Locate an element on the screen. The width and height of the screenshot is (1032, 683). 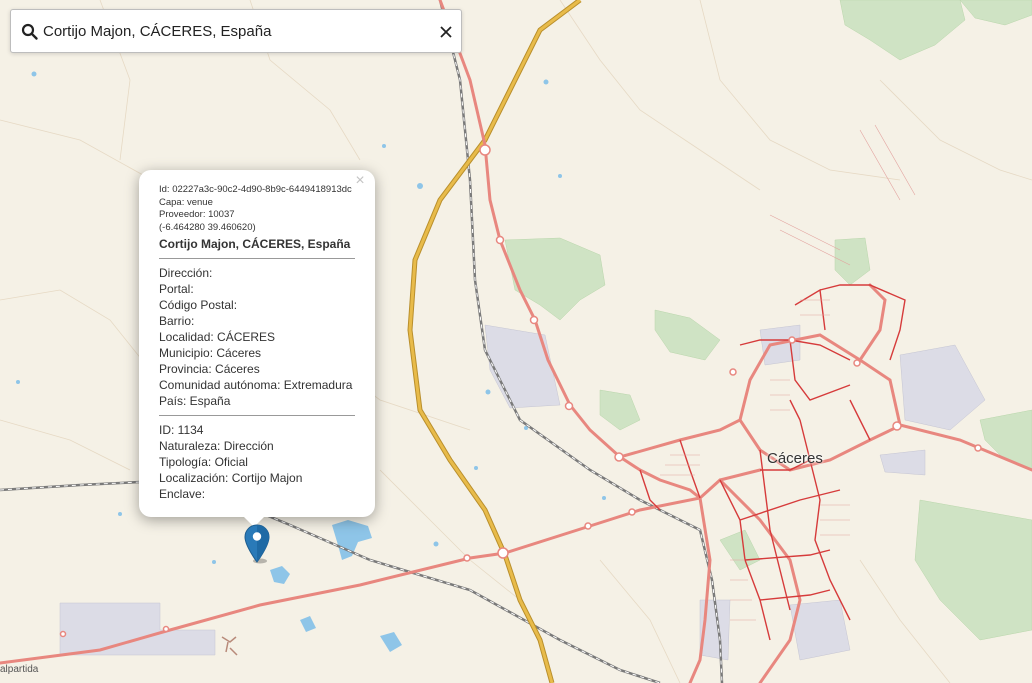
address-field: Barrio: is located at coordinates (177, 321).